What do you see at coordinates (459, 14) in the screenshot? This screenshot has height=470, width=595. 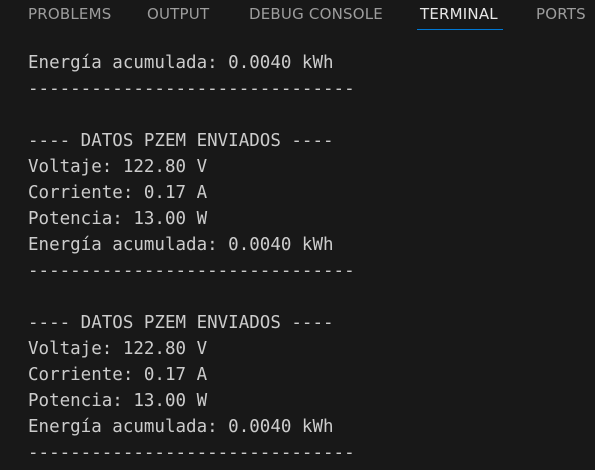 I see `tab-terminal: TERMINAL` at bounding box center [459, 14].